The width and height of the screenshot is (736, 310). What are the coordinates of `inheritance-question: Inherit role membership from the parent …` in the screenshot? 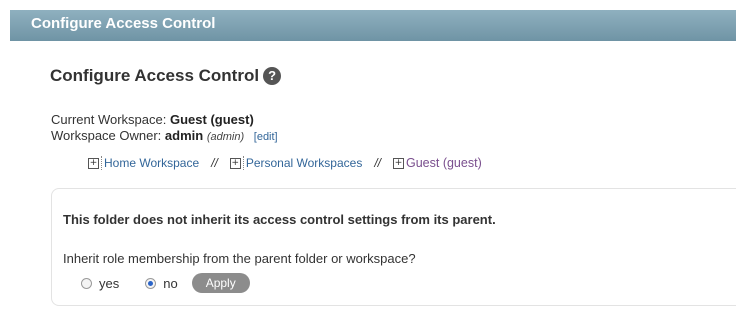 It's located at (239, 258).